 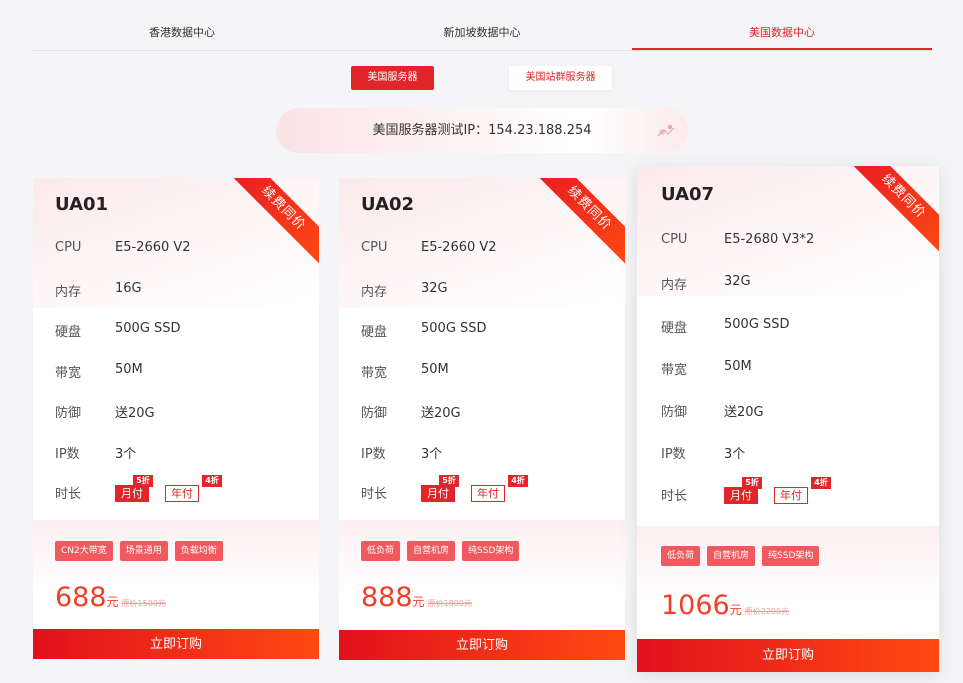 What do you see at coordinates (560, 78) in the screenshot?
I see `tab-us-cluster-server: 美国站群服务器` at bounding box center [560, 78].